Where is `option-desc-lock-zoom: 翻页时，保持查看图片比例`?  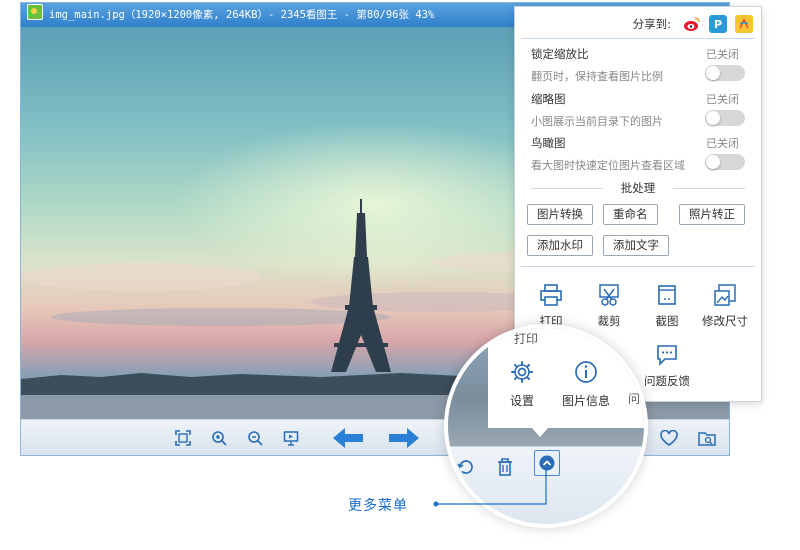 option-desc-lock-zoom: 翻页时，保持查看图片比例 is located at coordinates (597, 76).